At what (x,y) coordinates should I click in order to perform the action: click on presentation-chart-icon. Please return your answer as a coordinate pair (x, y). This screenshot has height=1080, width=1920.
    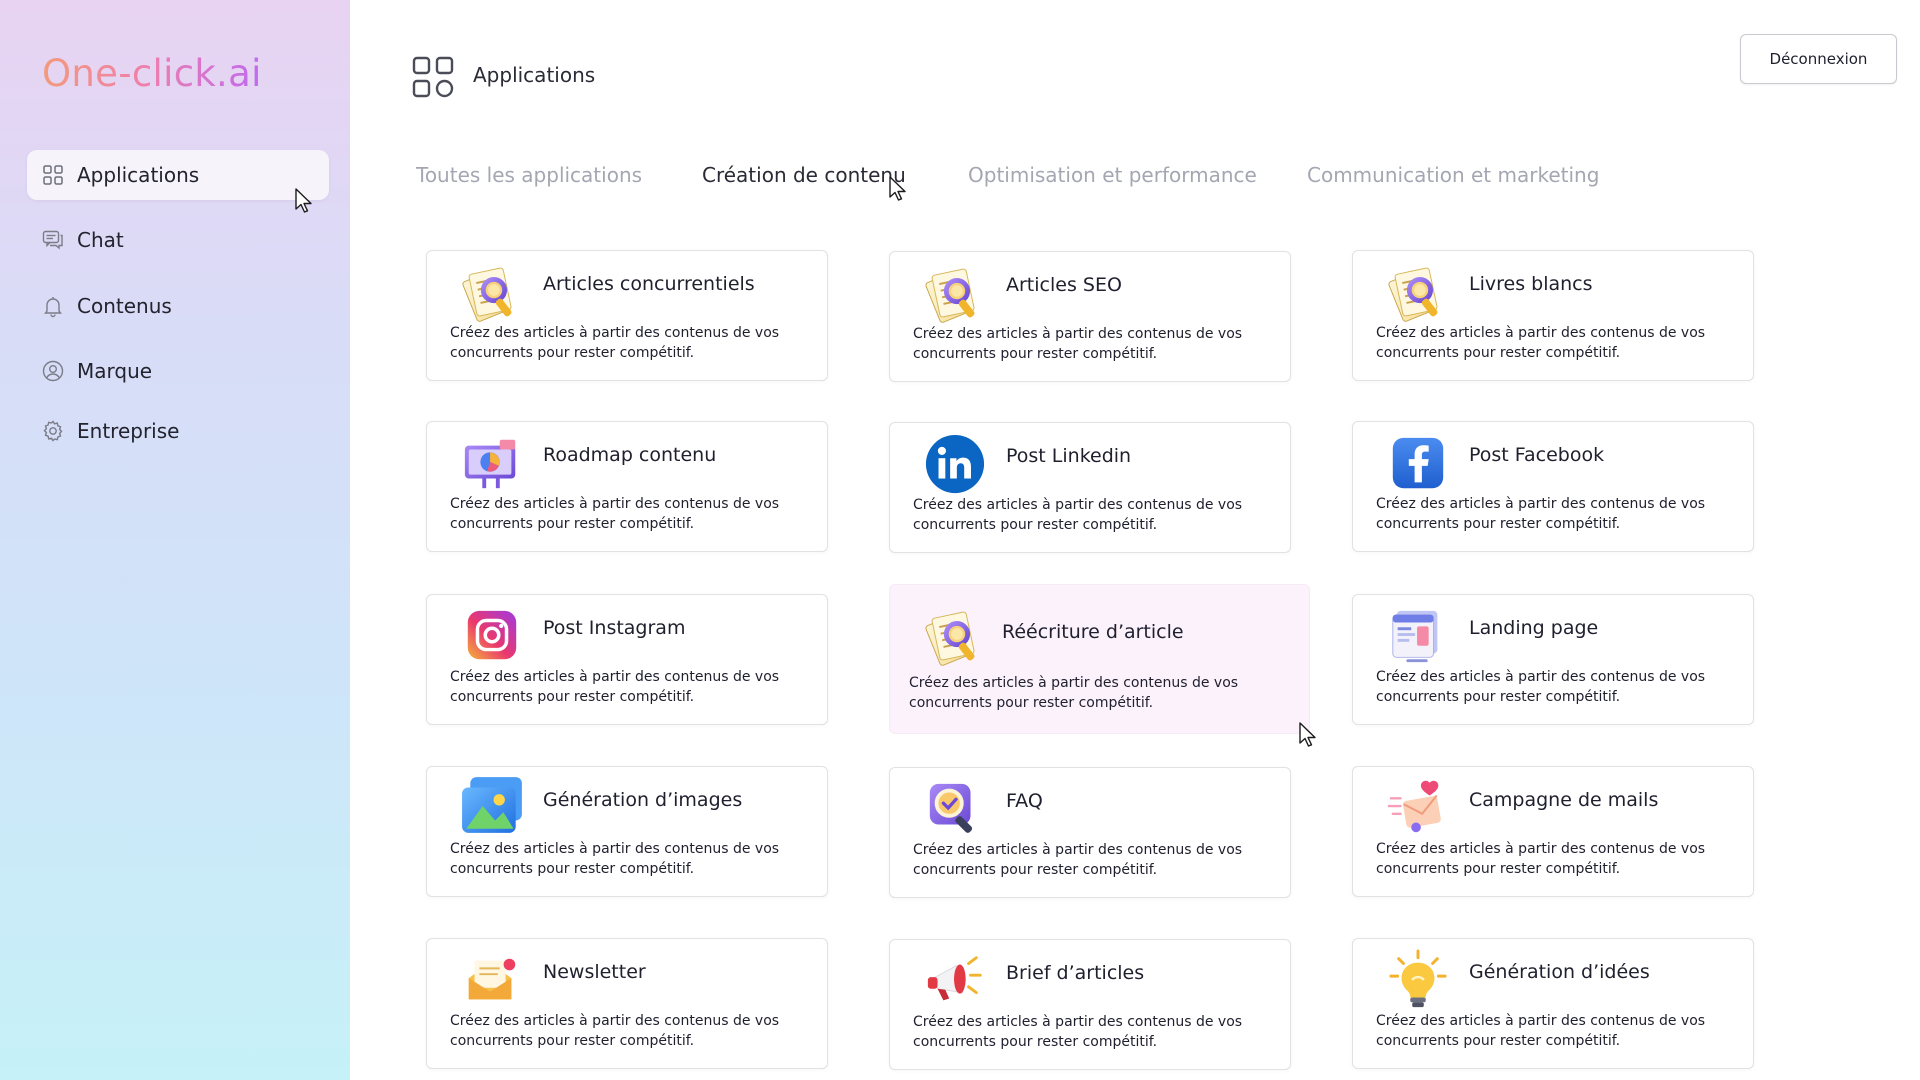
    Looking at the image, I should click on (490, 464).